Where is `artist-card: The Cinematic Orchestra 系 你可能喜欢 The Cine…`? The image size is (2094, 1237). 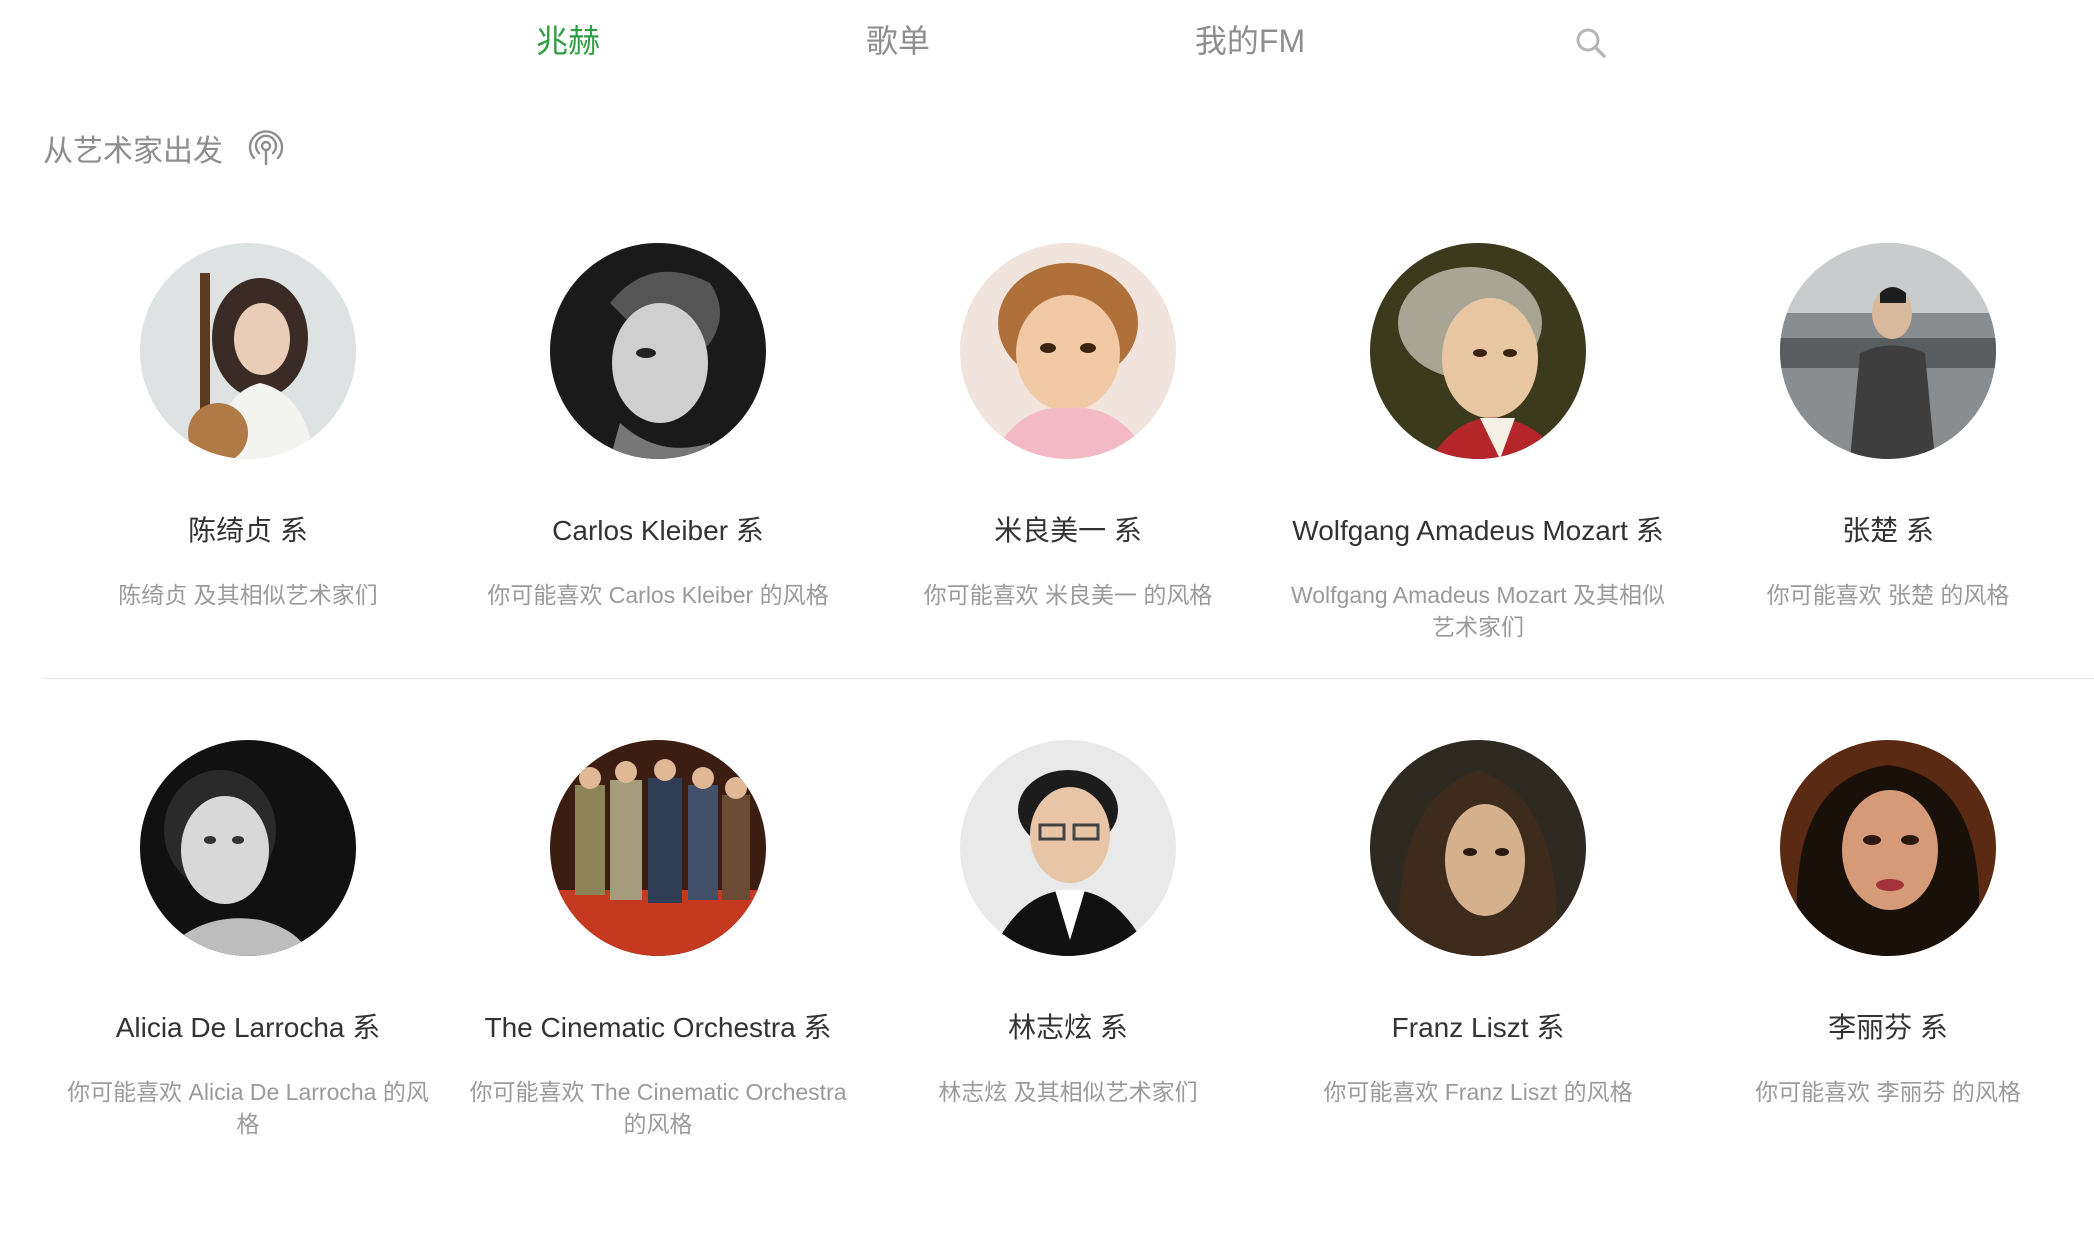
artist-card: The Cinematic Orchestra 系 你可能喜欢 The Cine… is located at coordinates (658, 940).